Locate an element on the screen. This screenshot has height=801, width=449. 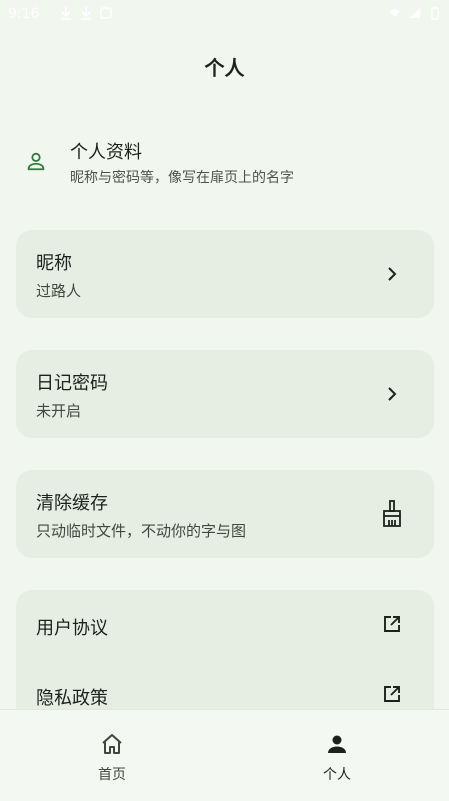
user-agreement-label: 用户协议 is located at coordinates (72, 628).